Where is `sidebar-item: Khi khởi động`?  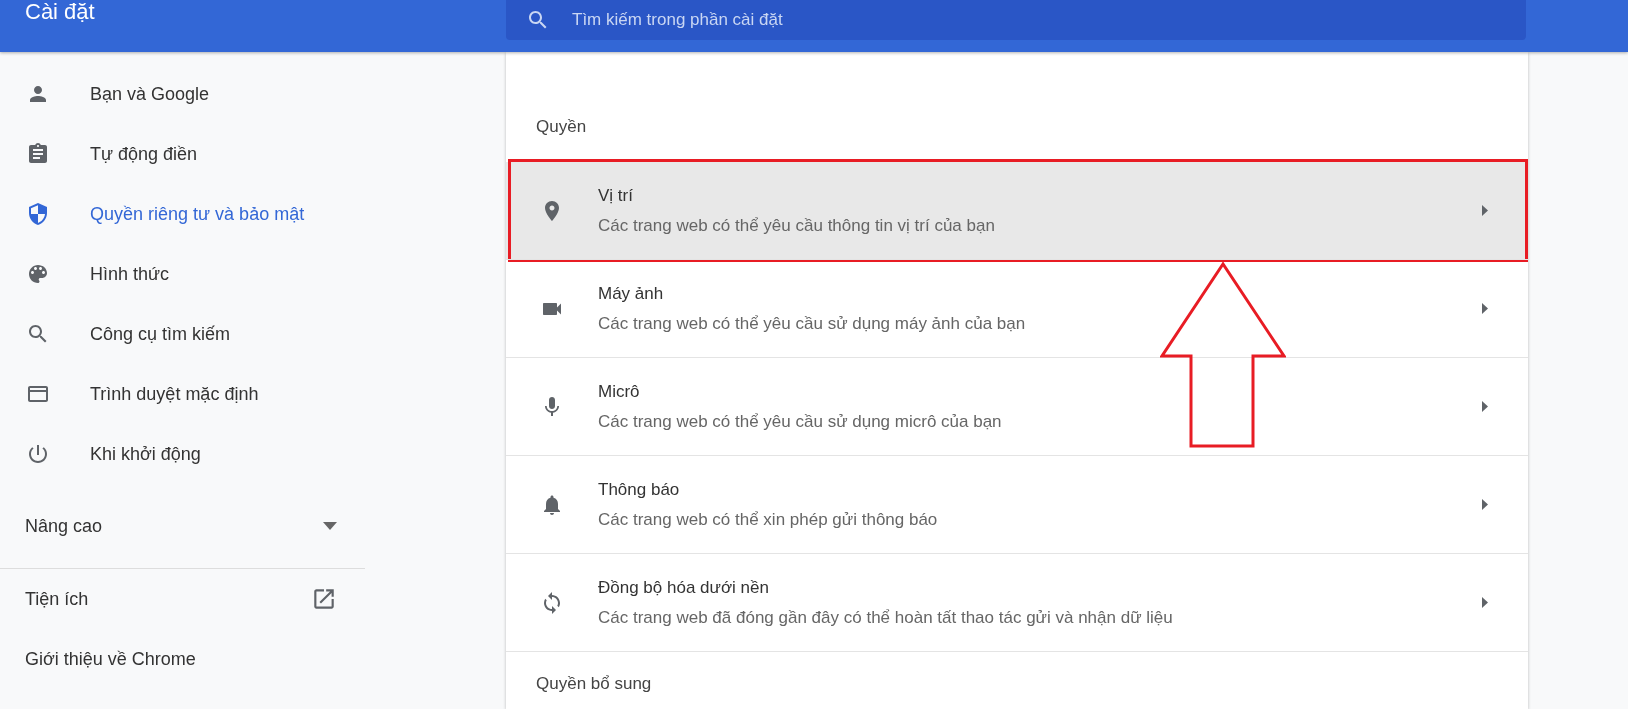 sidebar-item: Khi khởi động is located at coordinates (182, 454).